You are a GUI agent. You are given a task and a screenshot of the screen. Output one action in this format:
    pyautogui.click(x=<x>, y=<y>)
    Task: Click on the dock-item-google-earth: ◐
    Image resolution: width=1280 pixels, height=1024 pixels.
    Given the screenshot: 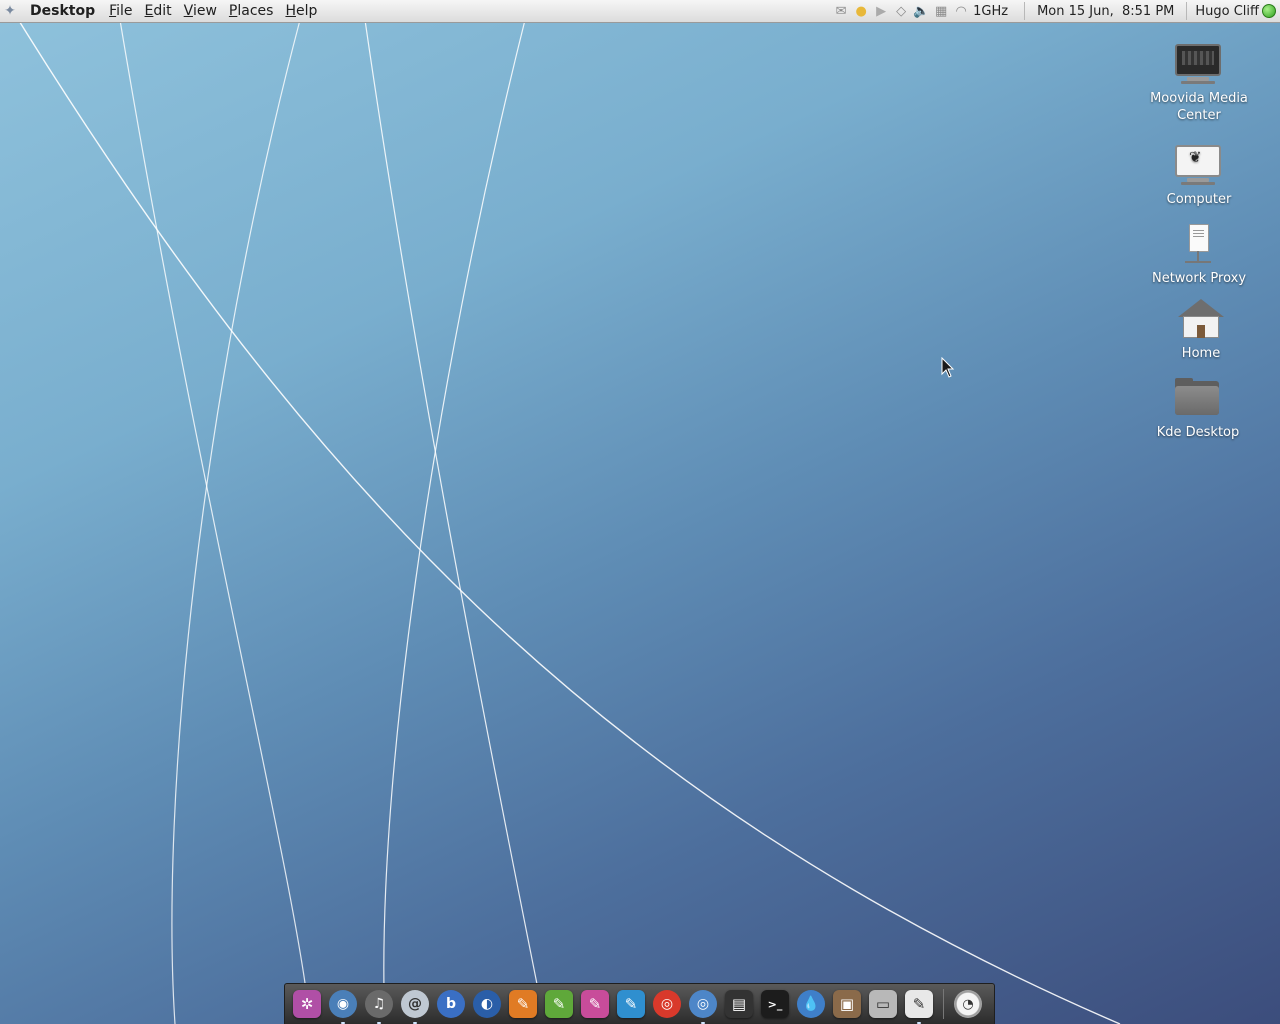 What is the action you would take?
    pyautogui.click(x=487, y=1004)
    